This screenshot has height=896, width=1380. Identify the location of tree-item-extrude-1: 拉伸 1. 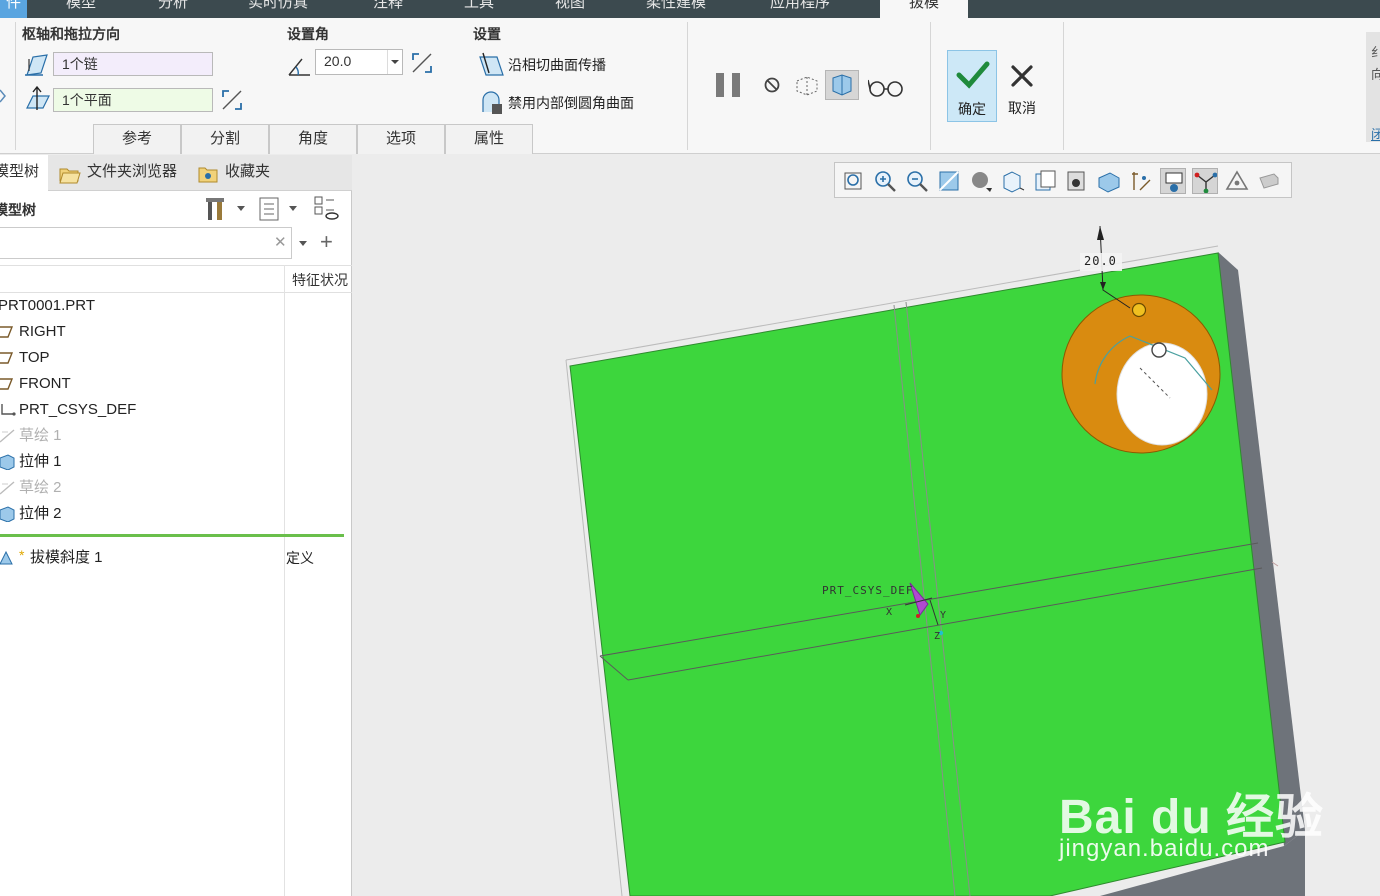
(175, 462).